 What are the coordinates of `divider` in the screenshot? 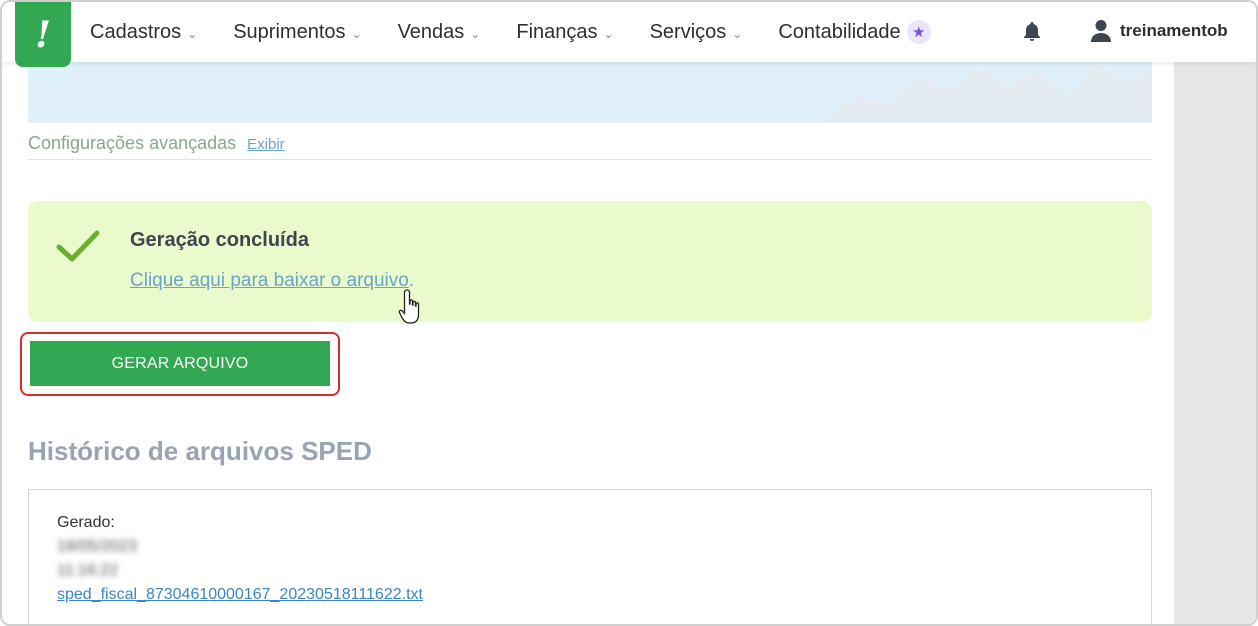 It's located at (590, 159).